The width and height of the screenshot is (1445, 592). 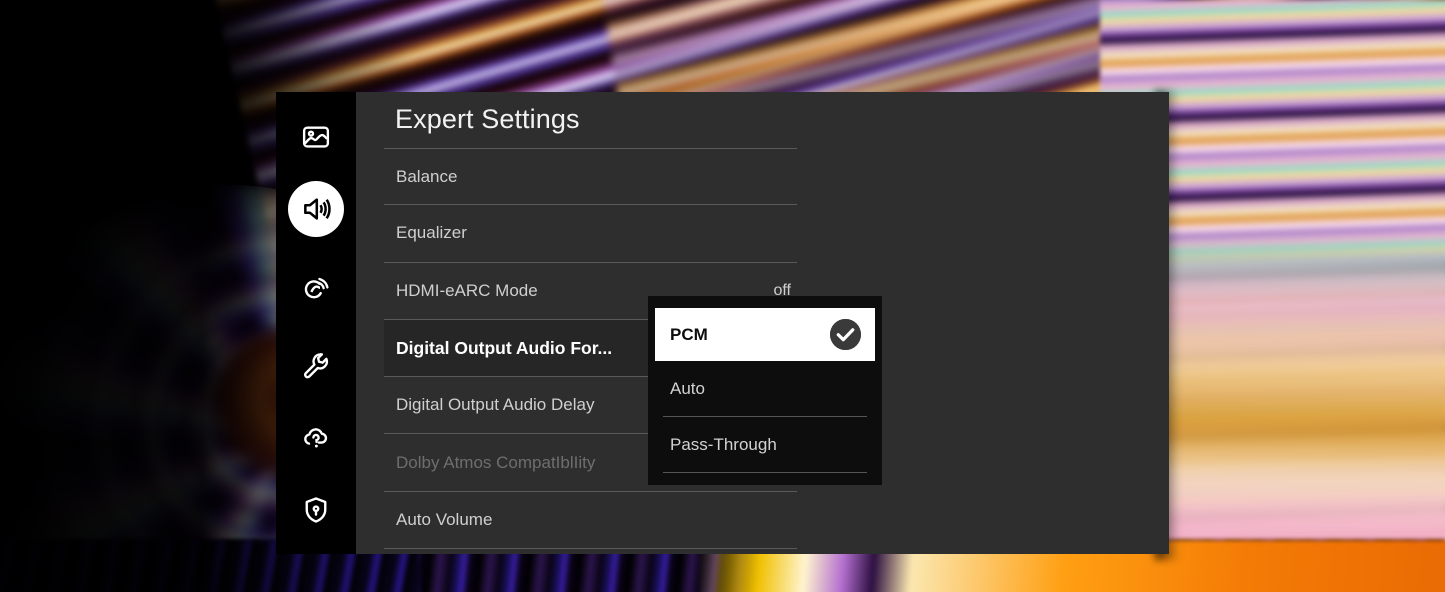 I want to click on sidebar-item-broadcast, so click(x=316, y=288).